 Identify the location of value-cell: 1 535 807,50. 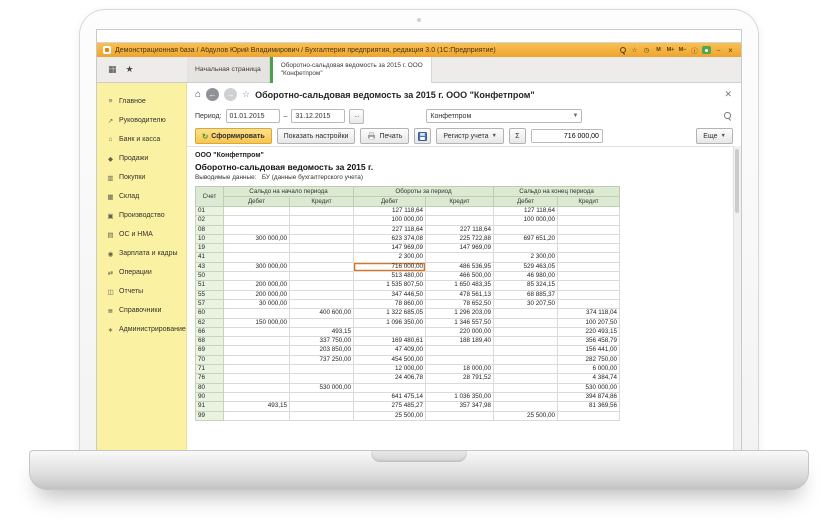
(389, 285).